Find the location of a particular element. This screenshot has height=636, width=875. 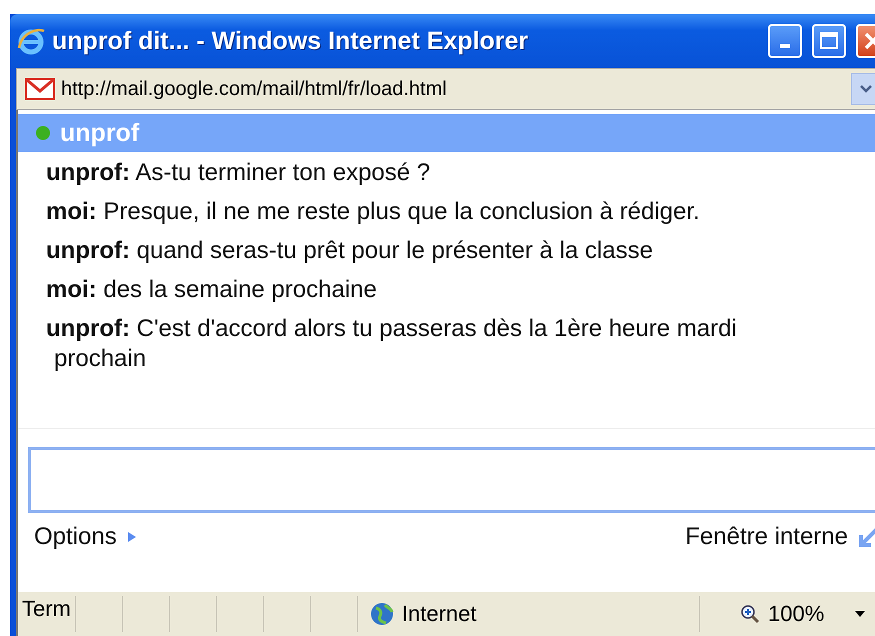

triangle-right-icon is located at coordinates (131, 537).